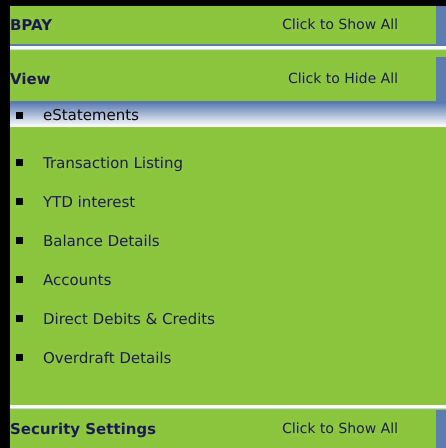  I want to click on menu-item: Balance Details, so click(228, 240).